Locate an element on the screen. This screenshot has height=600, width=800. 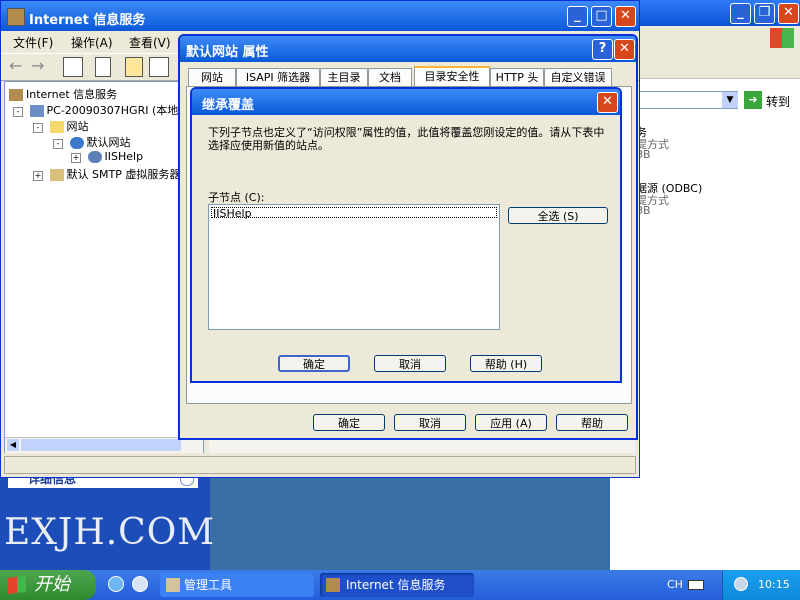
tab-documents: 文档 is located at coordinates (390, 77).